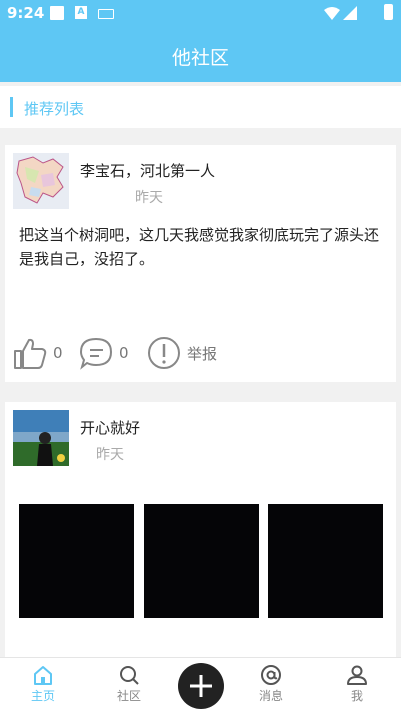 The image size is (401, 715). I want to click on section-marker, so click(11, 107).